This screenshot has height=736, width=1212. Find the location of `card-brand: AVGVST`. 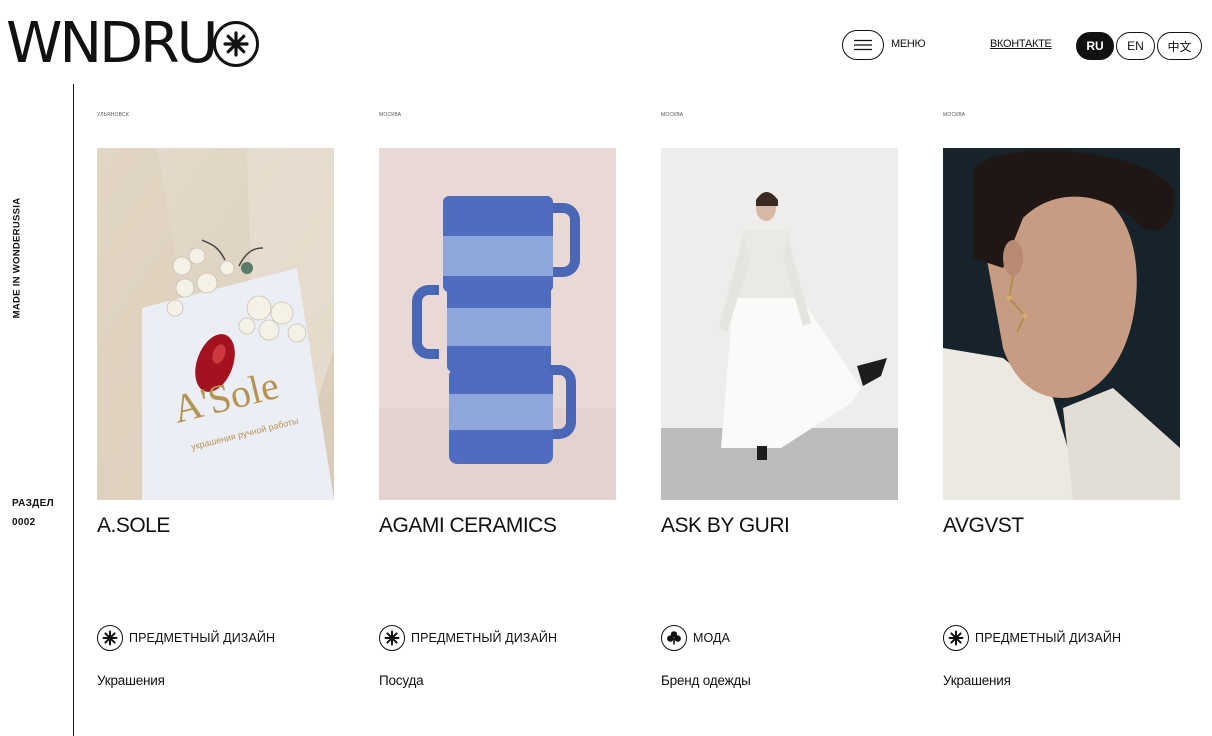

card-brand: AVGVST is located at coordinates (983, 526).